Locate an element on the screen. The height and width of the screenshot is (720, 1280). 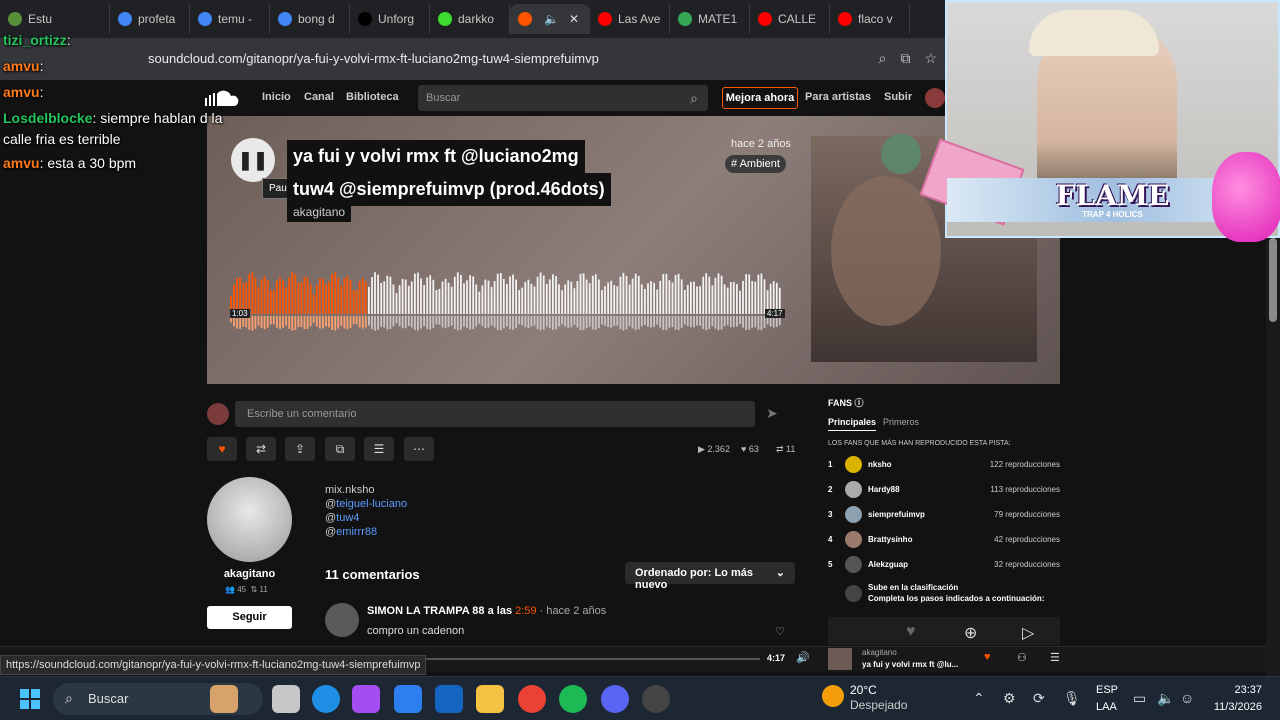
fan-row: 1 nksho 122 reproducciones is located at coordinates (944, 465).